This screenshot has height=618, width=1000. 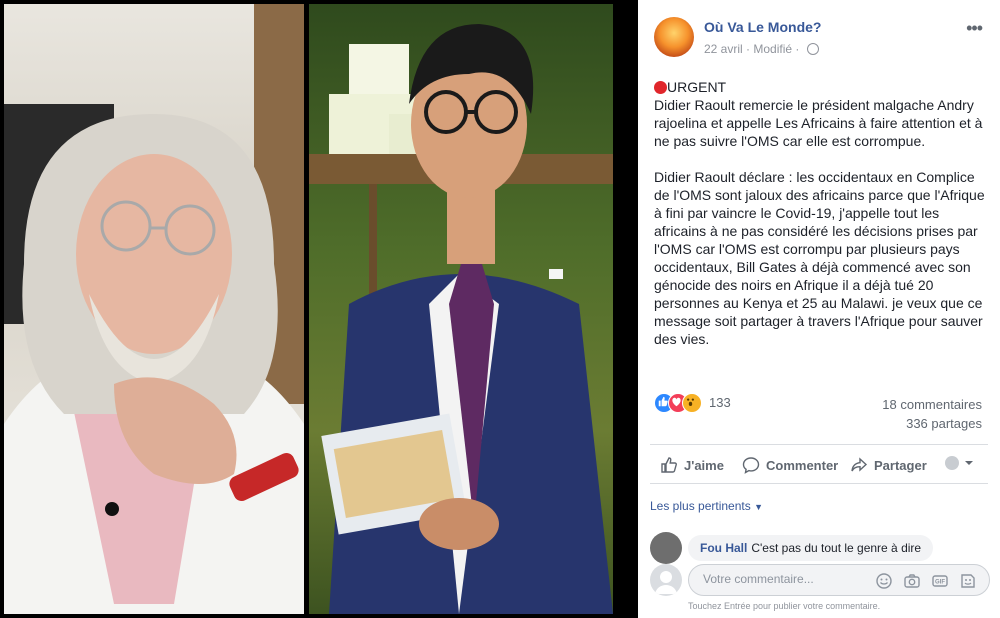 What do you see at coordinates (723, 548) in the screenshot?
I see `comment-author-link: Fou Hall` at bounding box center [723, 548].